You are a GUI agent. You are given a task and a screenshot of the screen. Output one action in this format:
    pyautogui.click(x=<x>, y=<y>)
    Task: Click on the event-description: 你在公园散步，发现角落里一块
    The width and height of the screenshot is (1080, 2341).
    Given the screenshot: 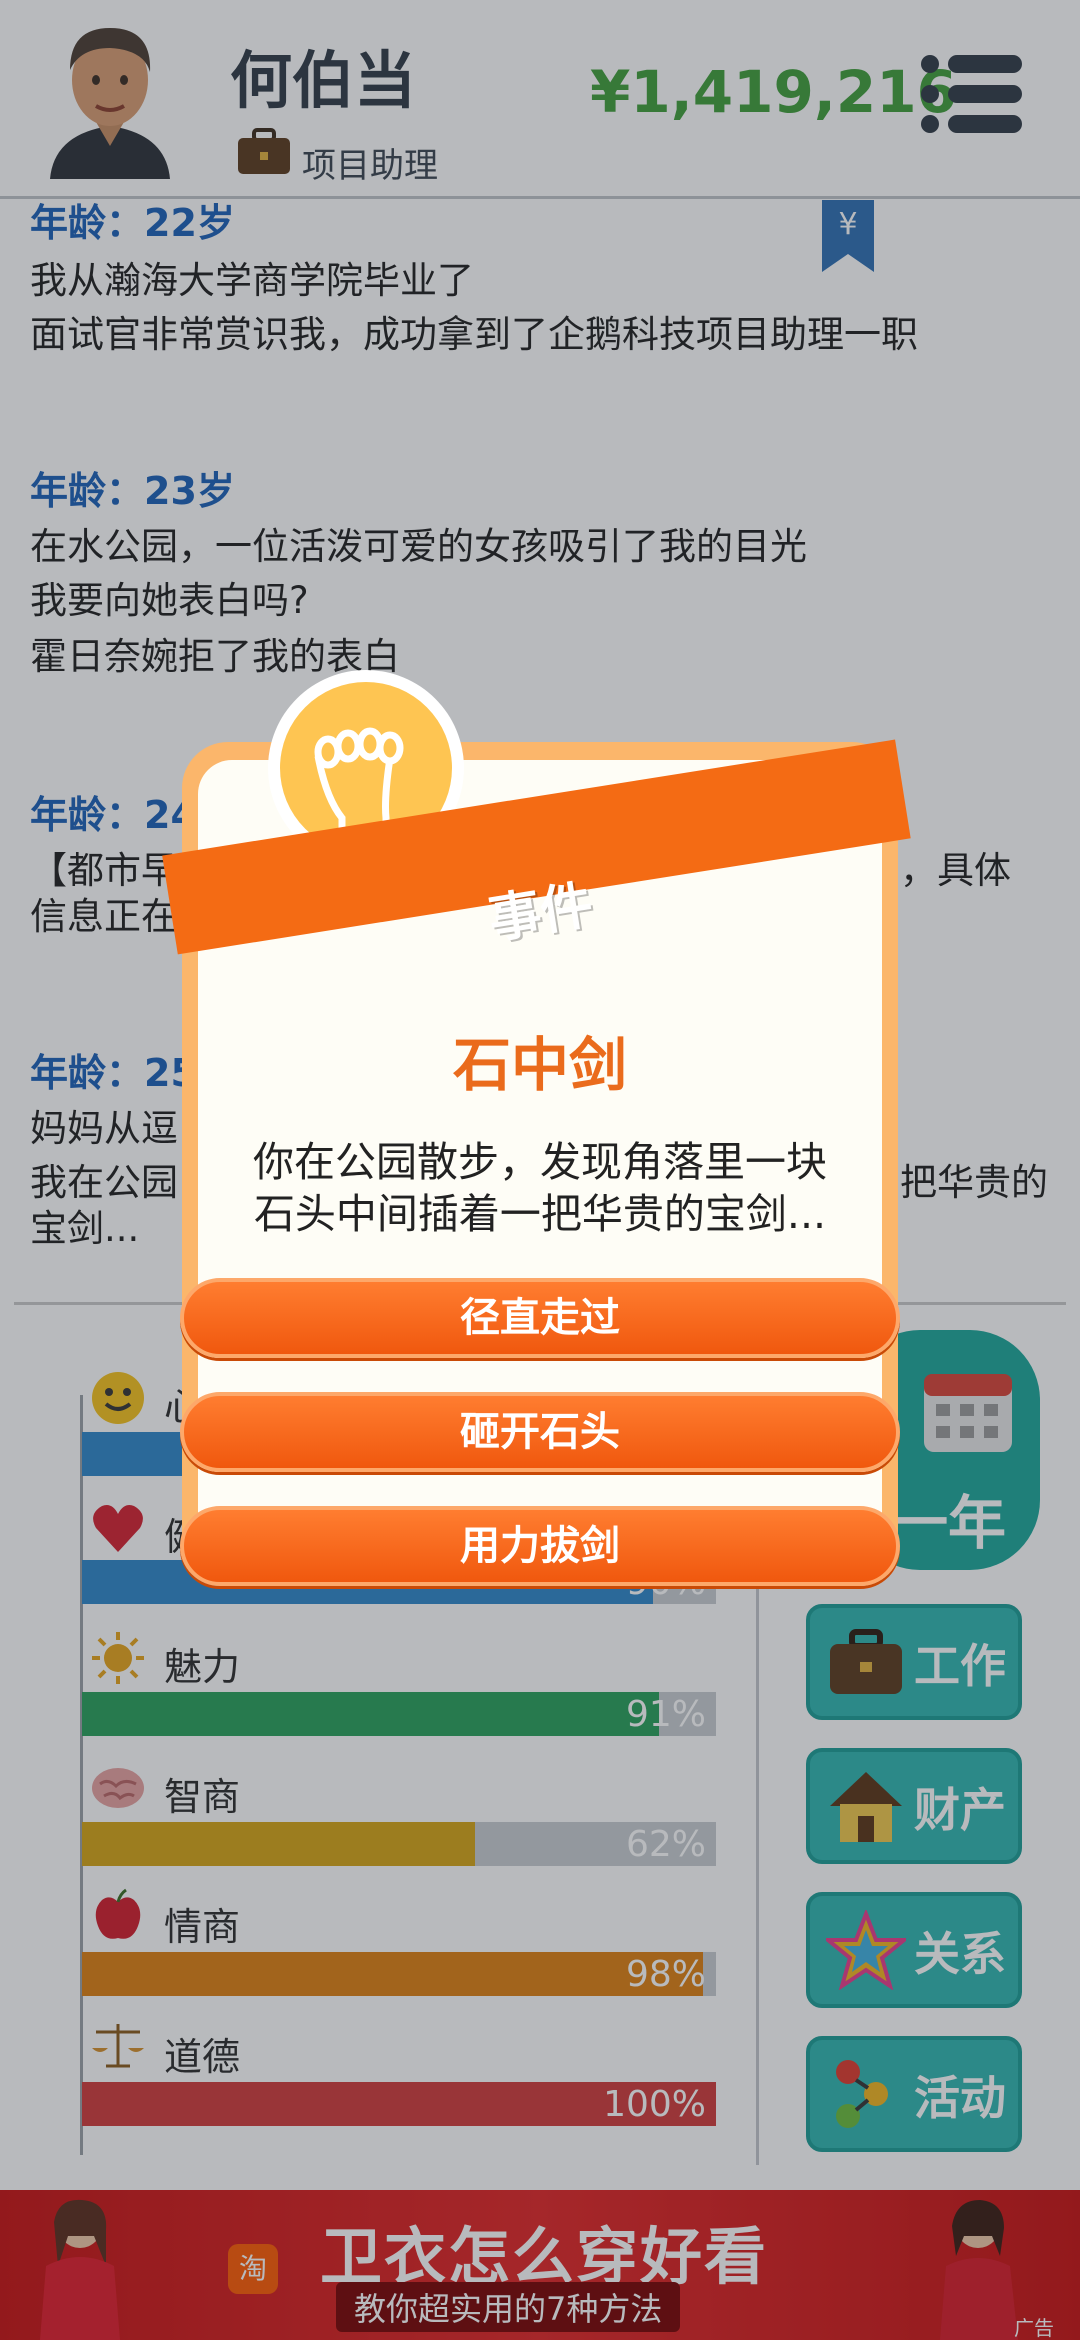 What is the action you would take?
    pyautogui.click(x=540, y=1162)
    